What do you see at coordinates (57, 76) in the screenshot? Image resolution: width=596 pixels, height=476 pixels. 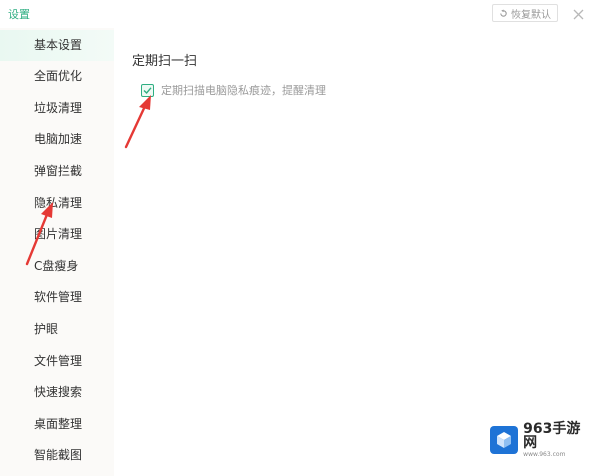 I see `sidebar-item-full-optimization: 全面优化` at bounding box center [57, 76].